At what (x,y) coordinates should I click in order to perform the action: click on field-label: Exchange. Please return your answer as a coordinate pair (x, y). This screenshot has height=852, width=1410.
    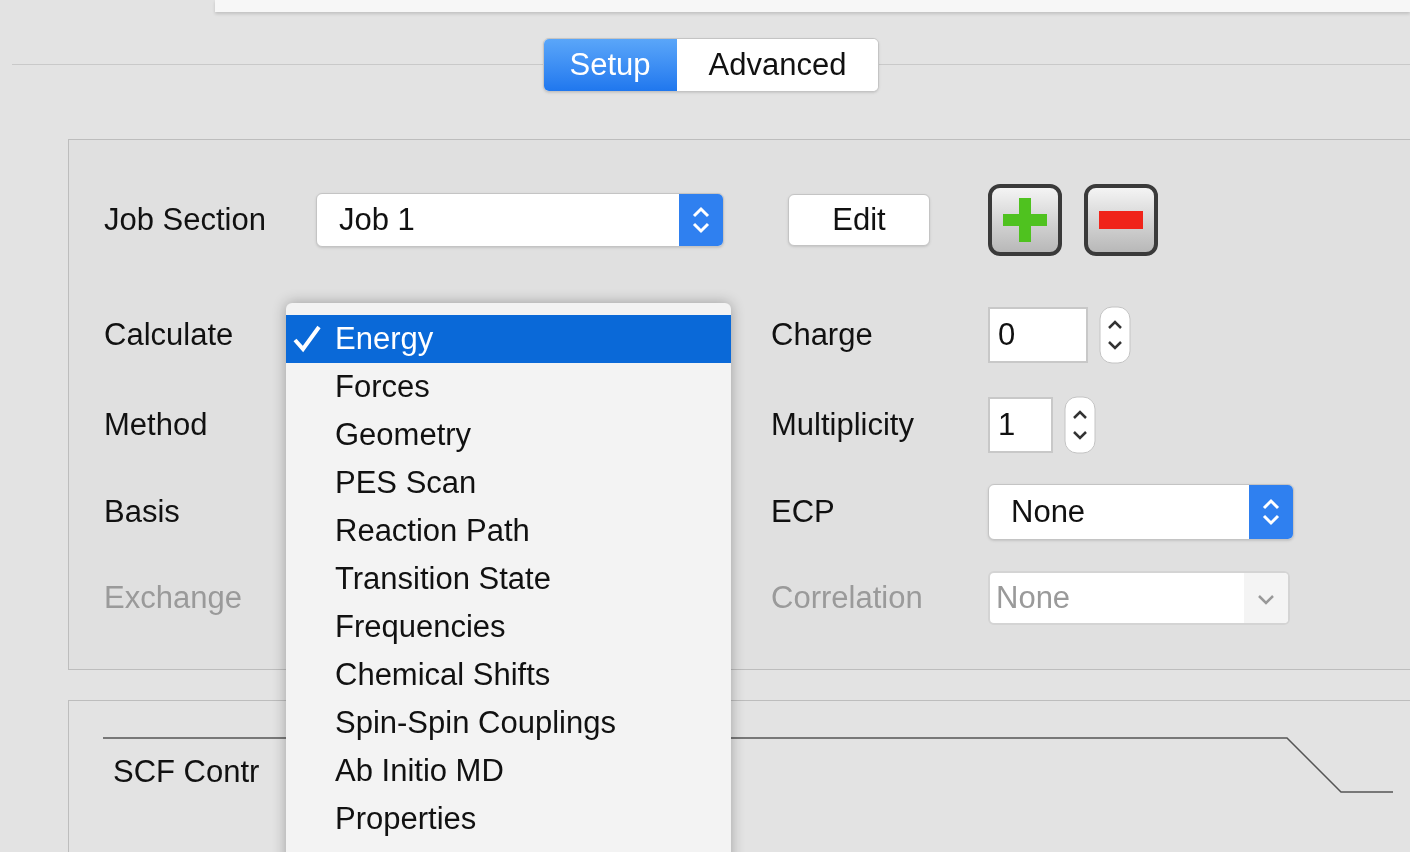
    Looking at the image, I should click on (173, 597).